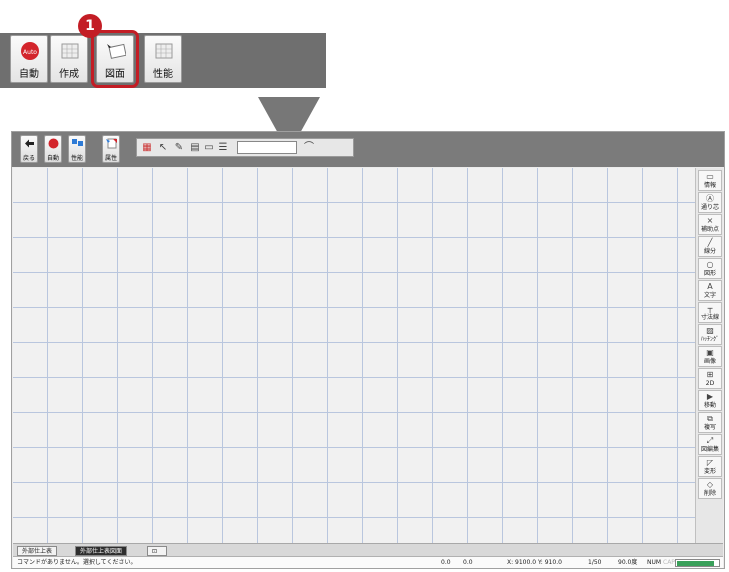 The image size is (729, 572). I want to click on new-tab-icon: ⊡, so click(157, 551).